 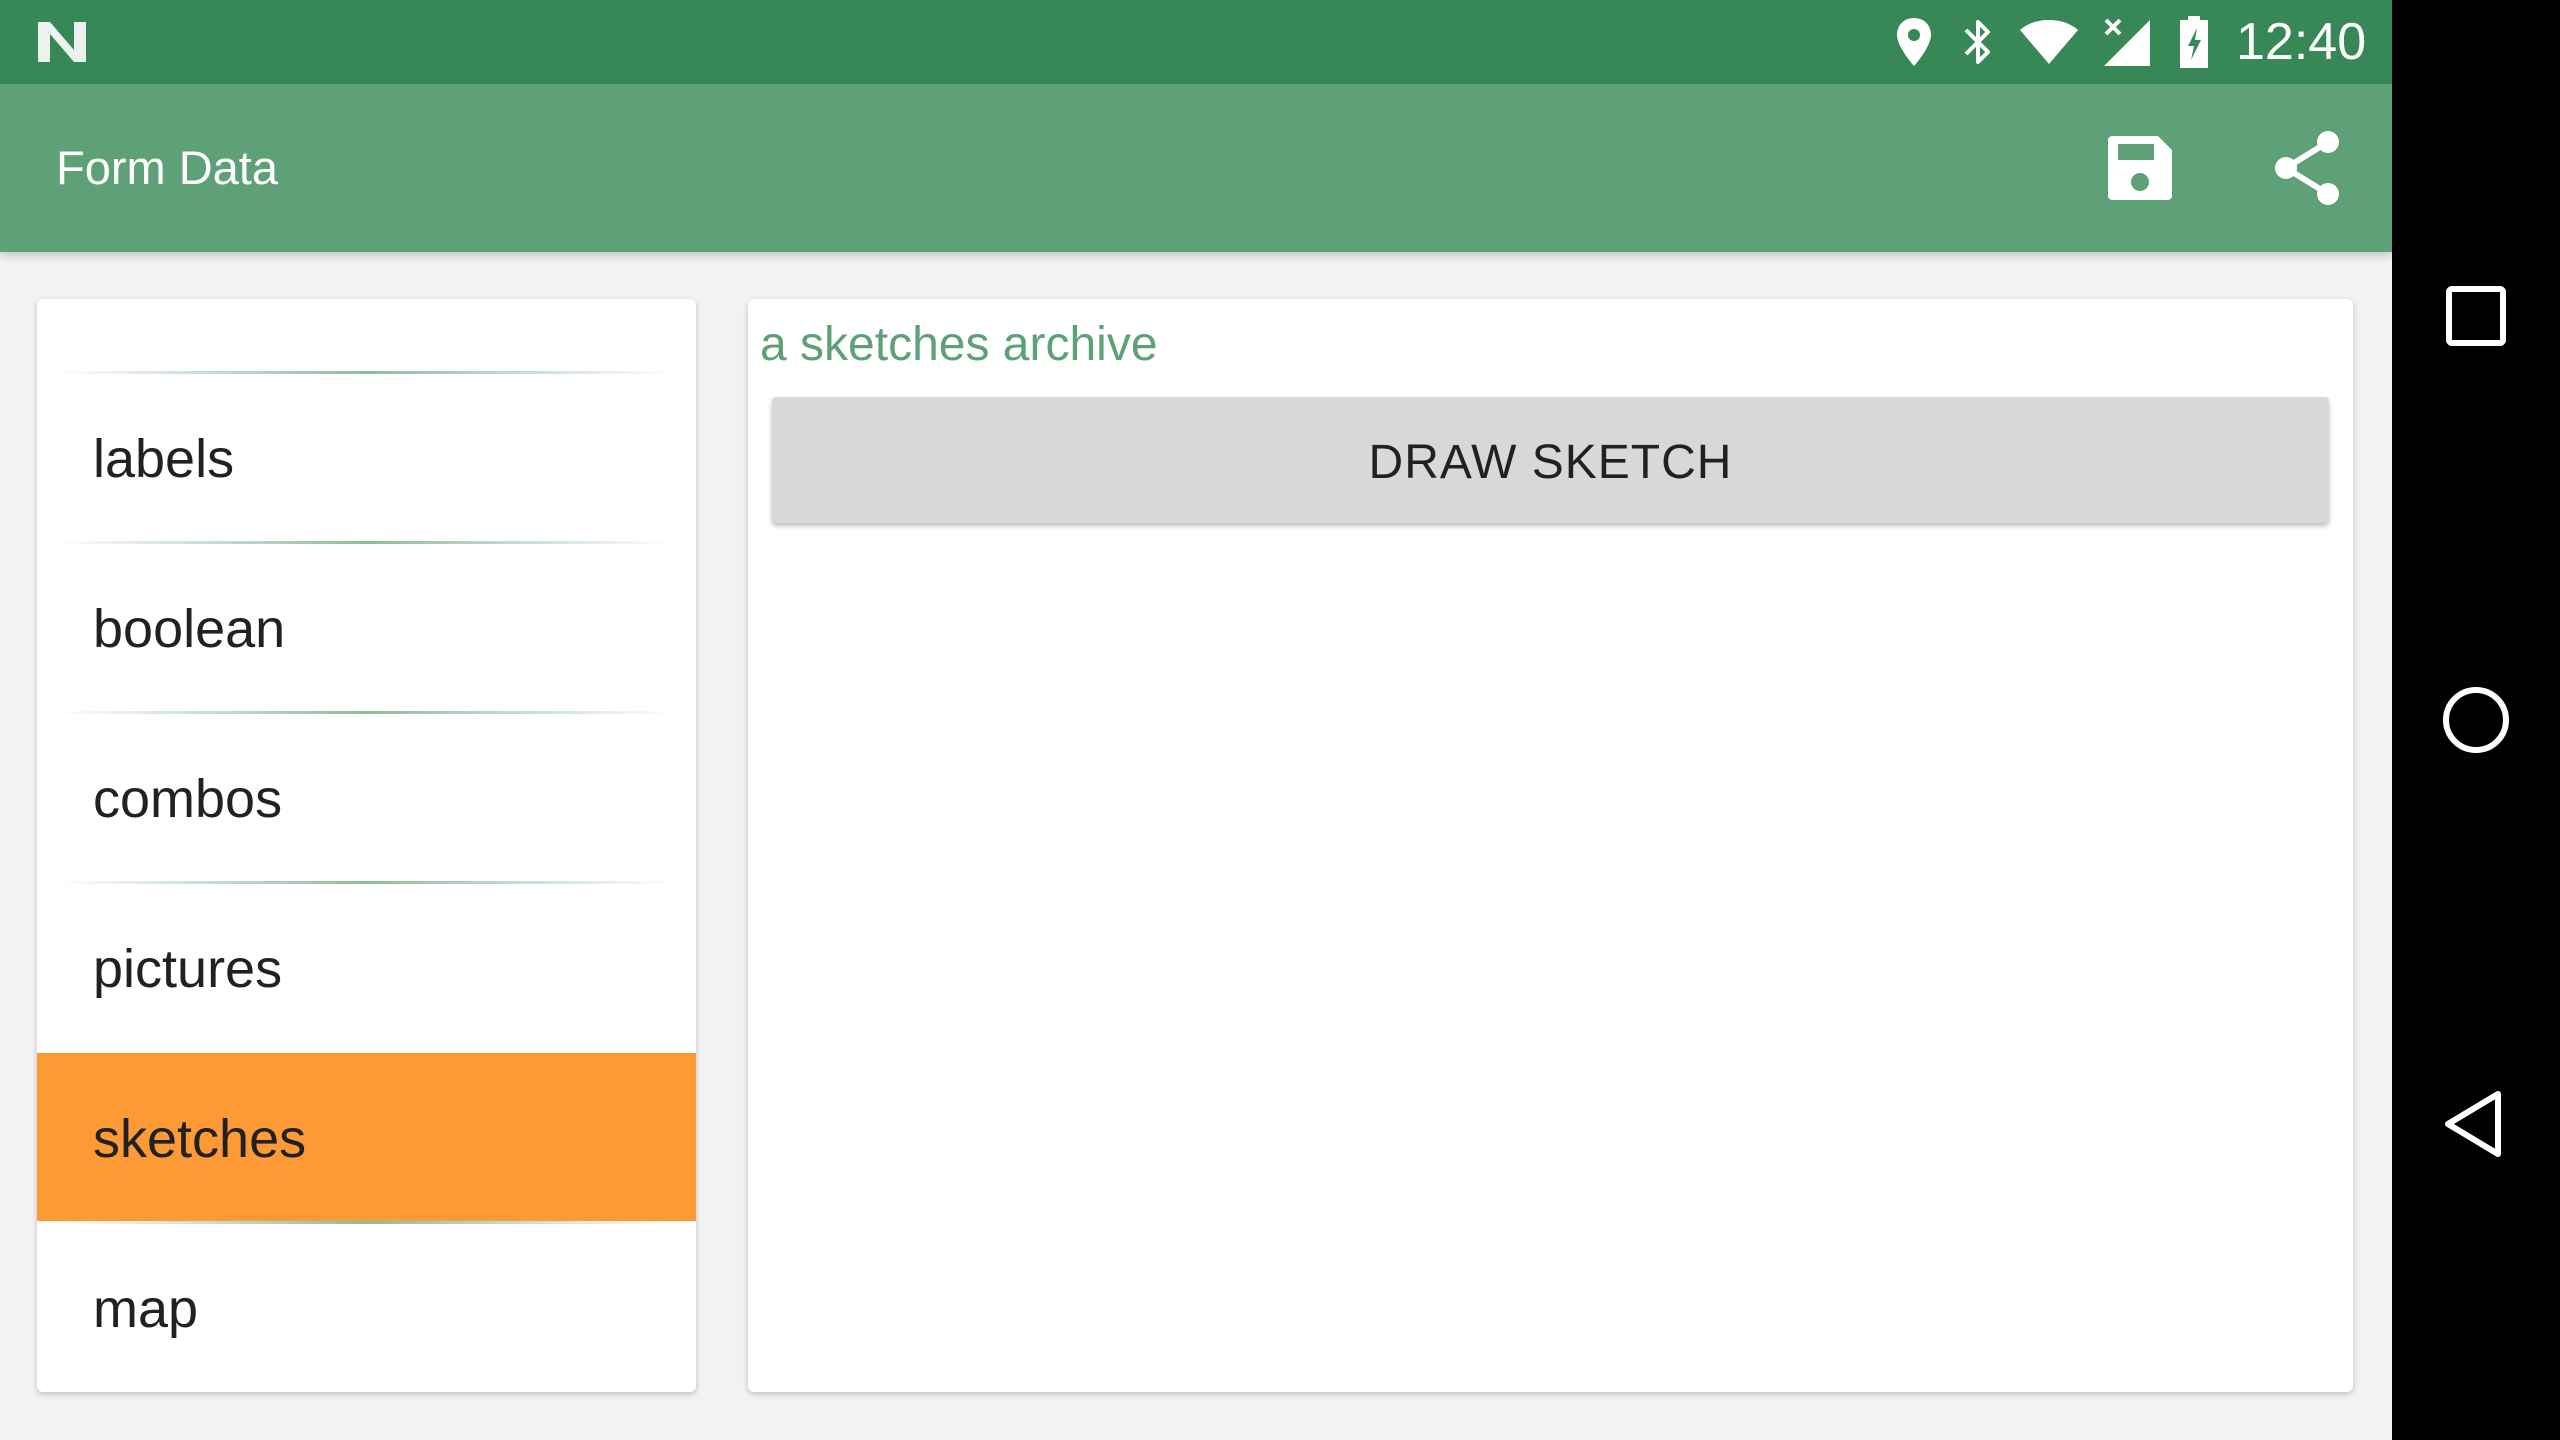 I want to click on list-item-label: combos, so click(x=188, y=799).